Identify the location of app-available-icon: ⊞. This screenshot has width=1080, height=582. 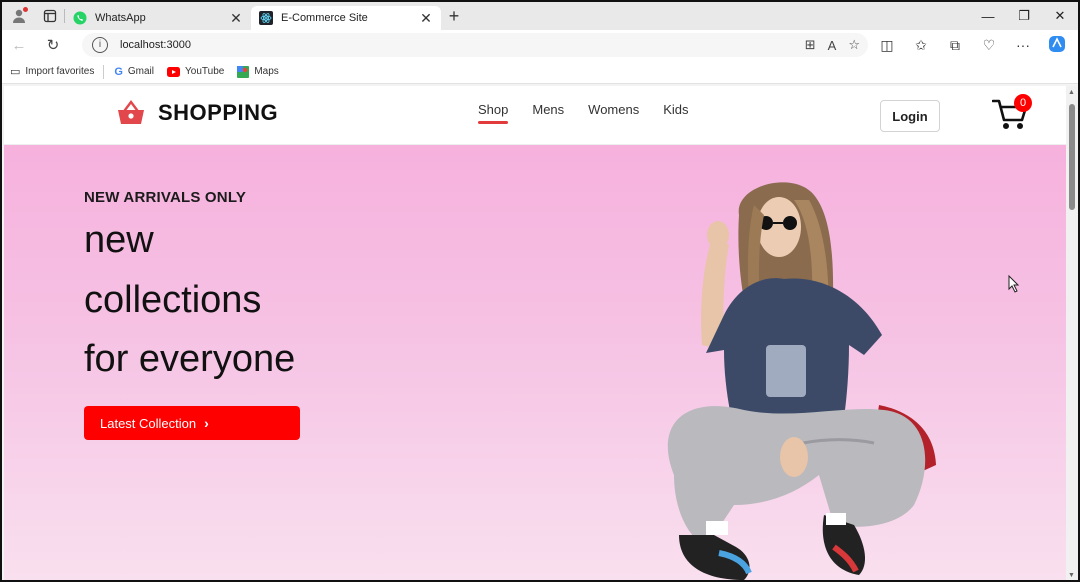
(810, 45).